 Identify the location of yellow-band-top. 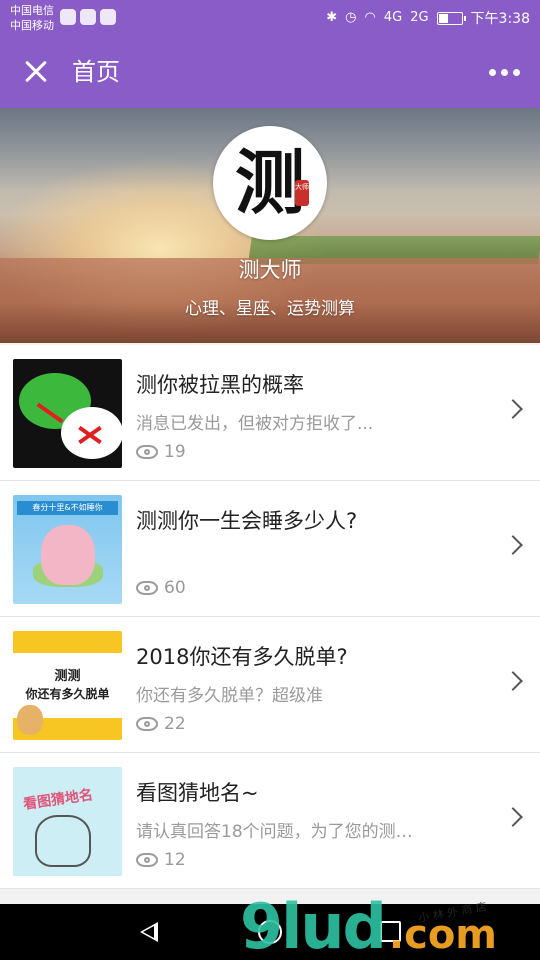
(67, 642).